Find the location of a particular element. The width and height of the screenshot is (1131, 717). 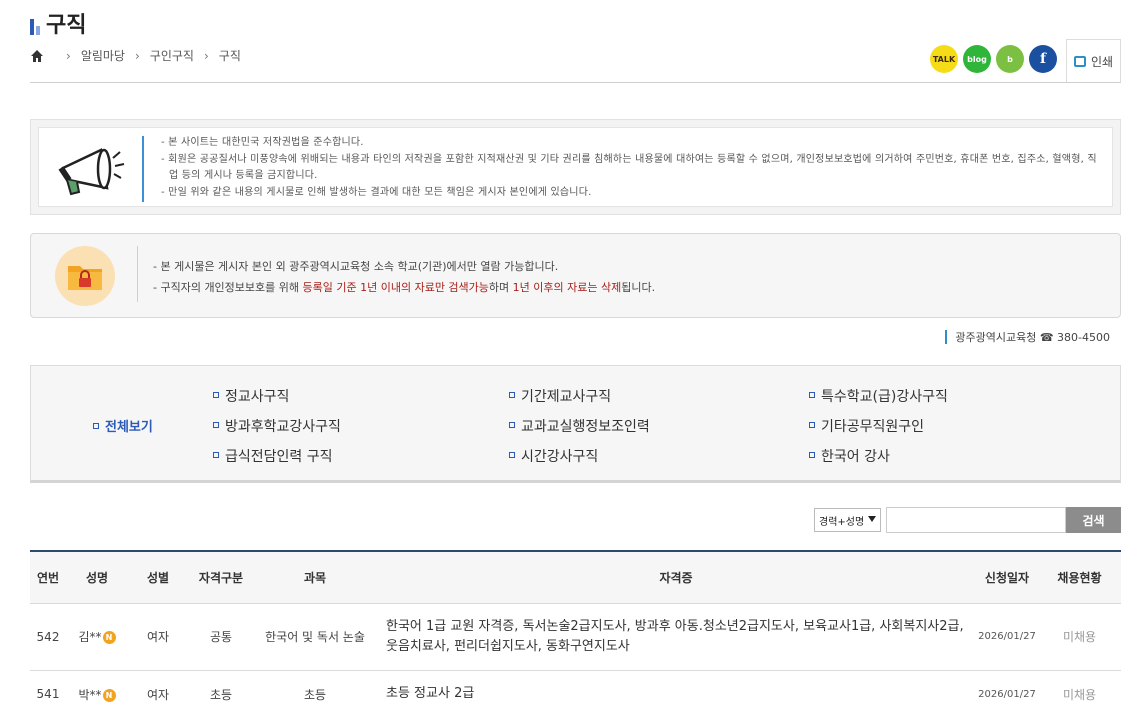

kakaotalk-share-icon: TALK is located at coordinates (944, 59).